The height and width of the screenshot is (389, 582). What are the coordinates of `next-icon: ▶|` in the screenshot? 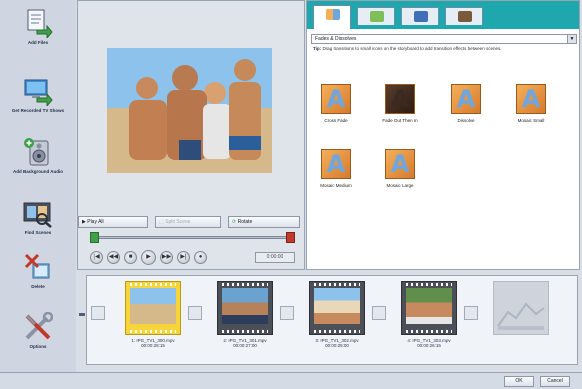 It's located at (183, 257).